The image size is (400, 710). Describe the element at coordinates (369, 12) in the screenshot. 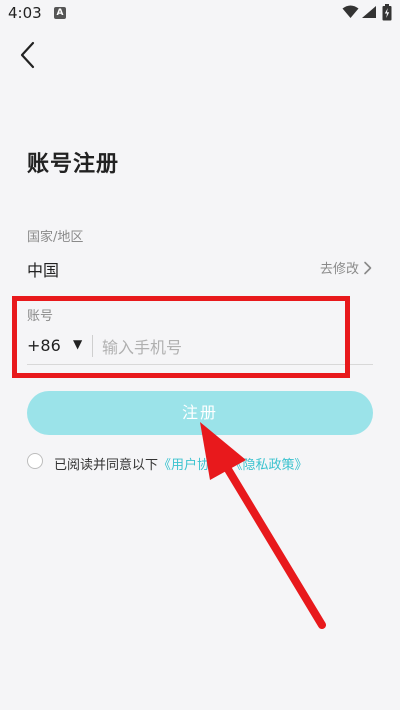

I see `signal-icon` at that location.